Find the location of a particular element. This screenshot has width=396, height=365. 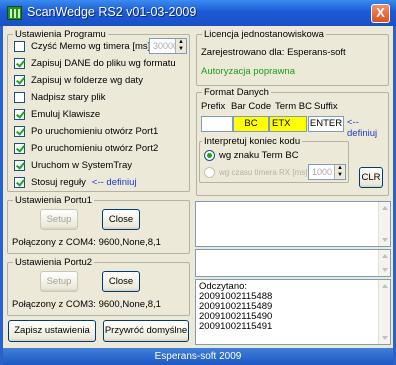

title-bar: ScanWedge RS2 v01-03-2009 X is located at coordinates (198, 13).